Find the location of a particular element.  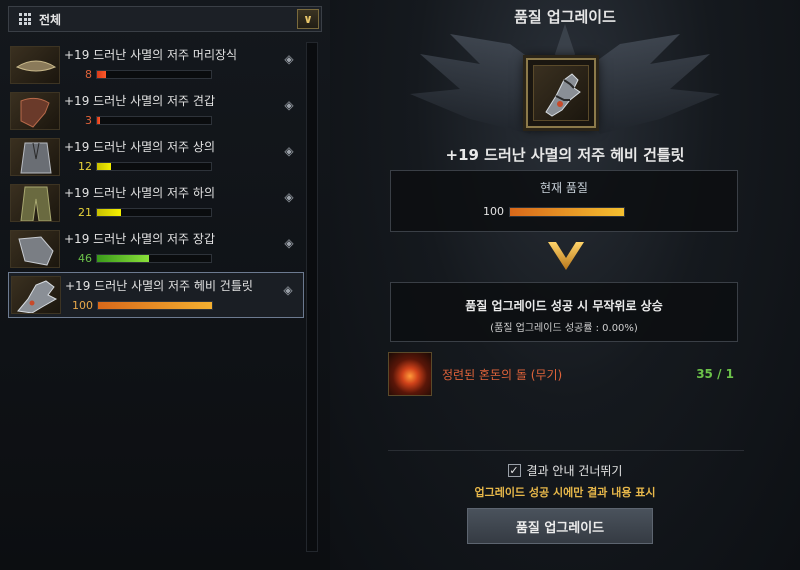

equipment-list-item: +19 드러난 사멸의 저주 하의 21 ◈ is located at coordinates (156, 203).